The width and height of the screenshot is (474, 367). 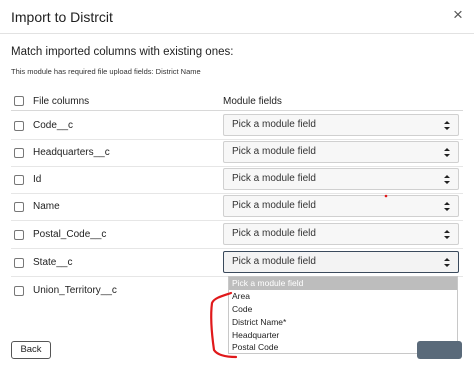 What do you see at coordinates (386, 196) in the screenshot?
I see `red-dot-annotation` at bounding box center [386, 196].